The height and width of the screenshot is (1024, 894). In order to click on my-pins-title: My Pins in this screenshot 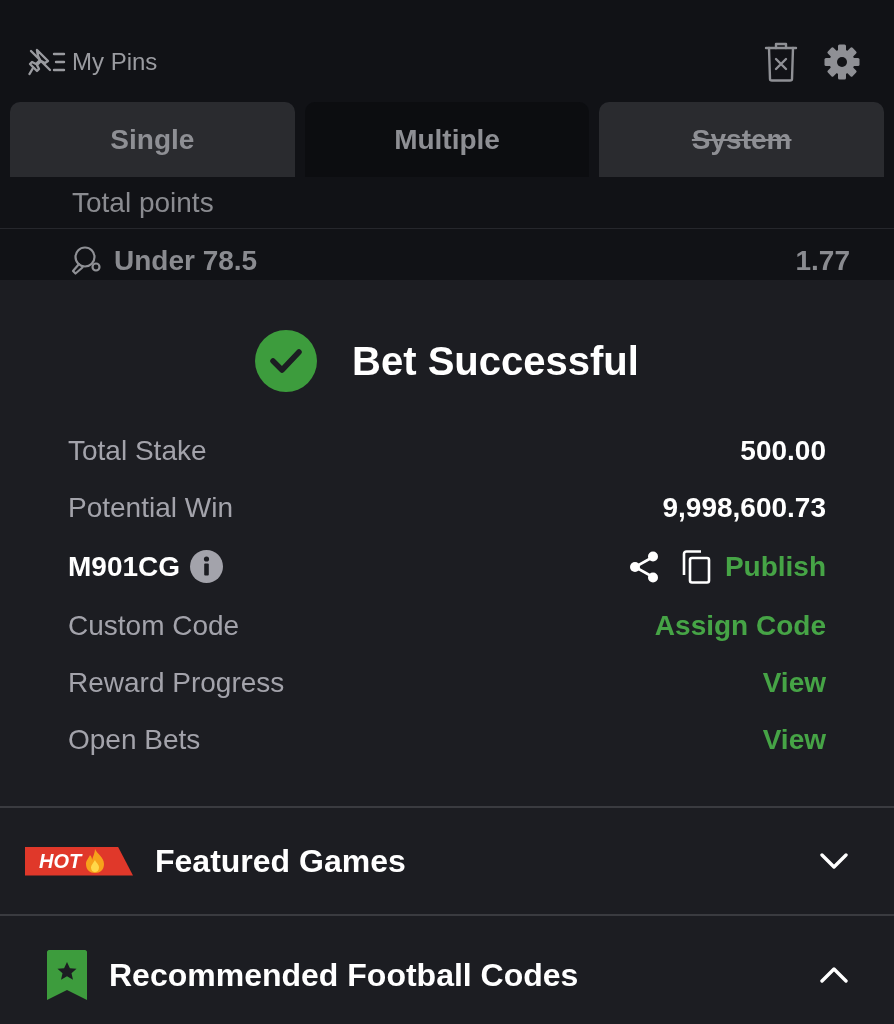, I will do `click(115, 62)`.